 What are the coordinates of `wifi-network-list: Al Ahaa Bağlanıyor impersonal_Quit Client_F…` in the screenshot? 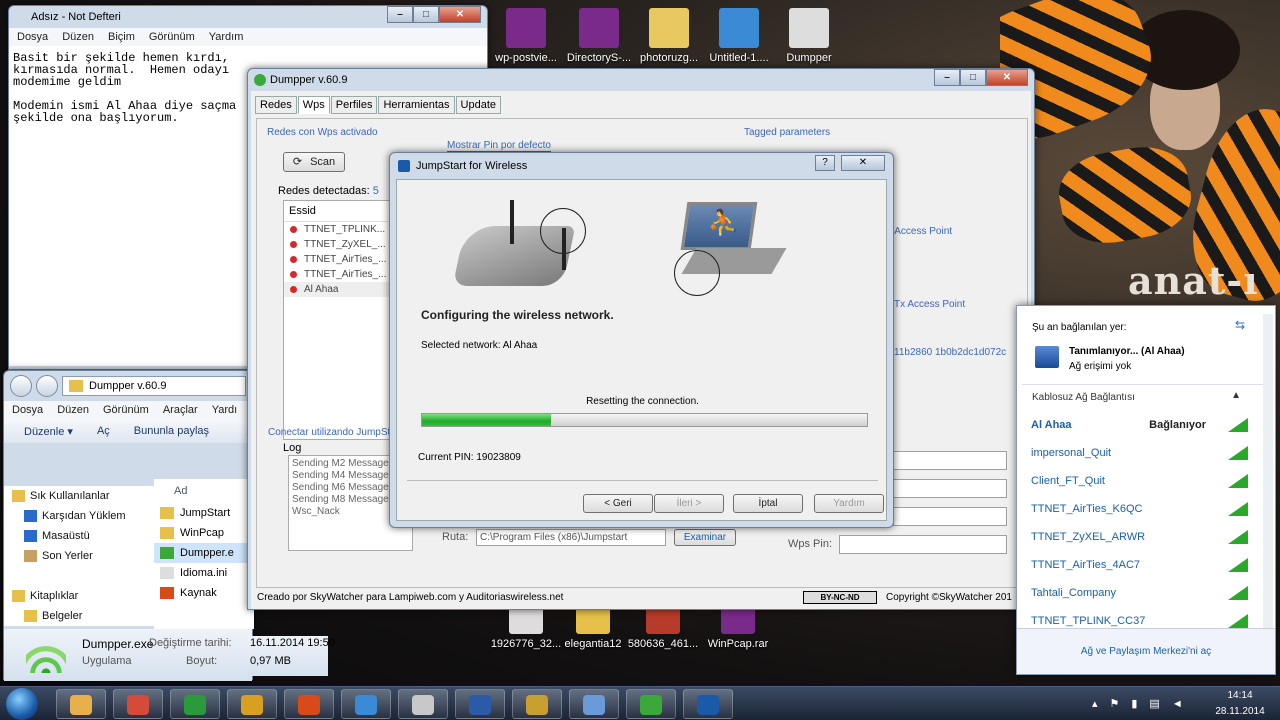 It's located at (1138, 521).